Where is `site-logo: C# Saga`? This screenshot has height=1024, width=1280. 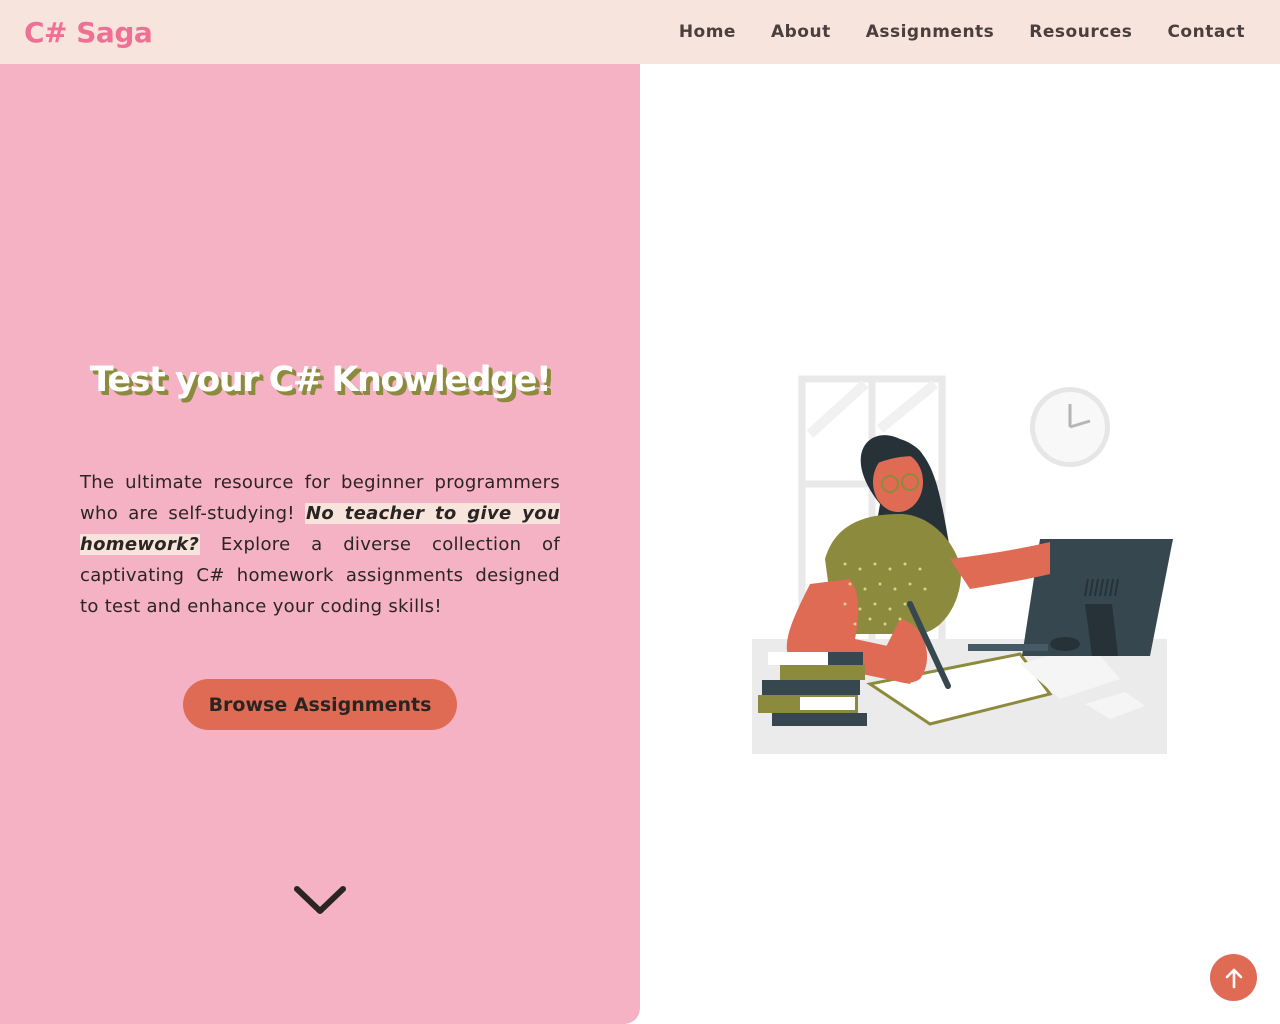 site-logo: C# Saga is located at coordinates (88, 32).